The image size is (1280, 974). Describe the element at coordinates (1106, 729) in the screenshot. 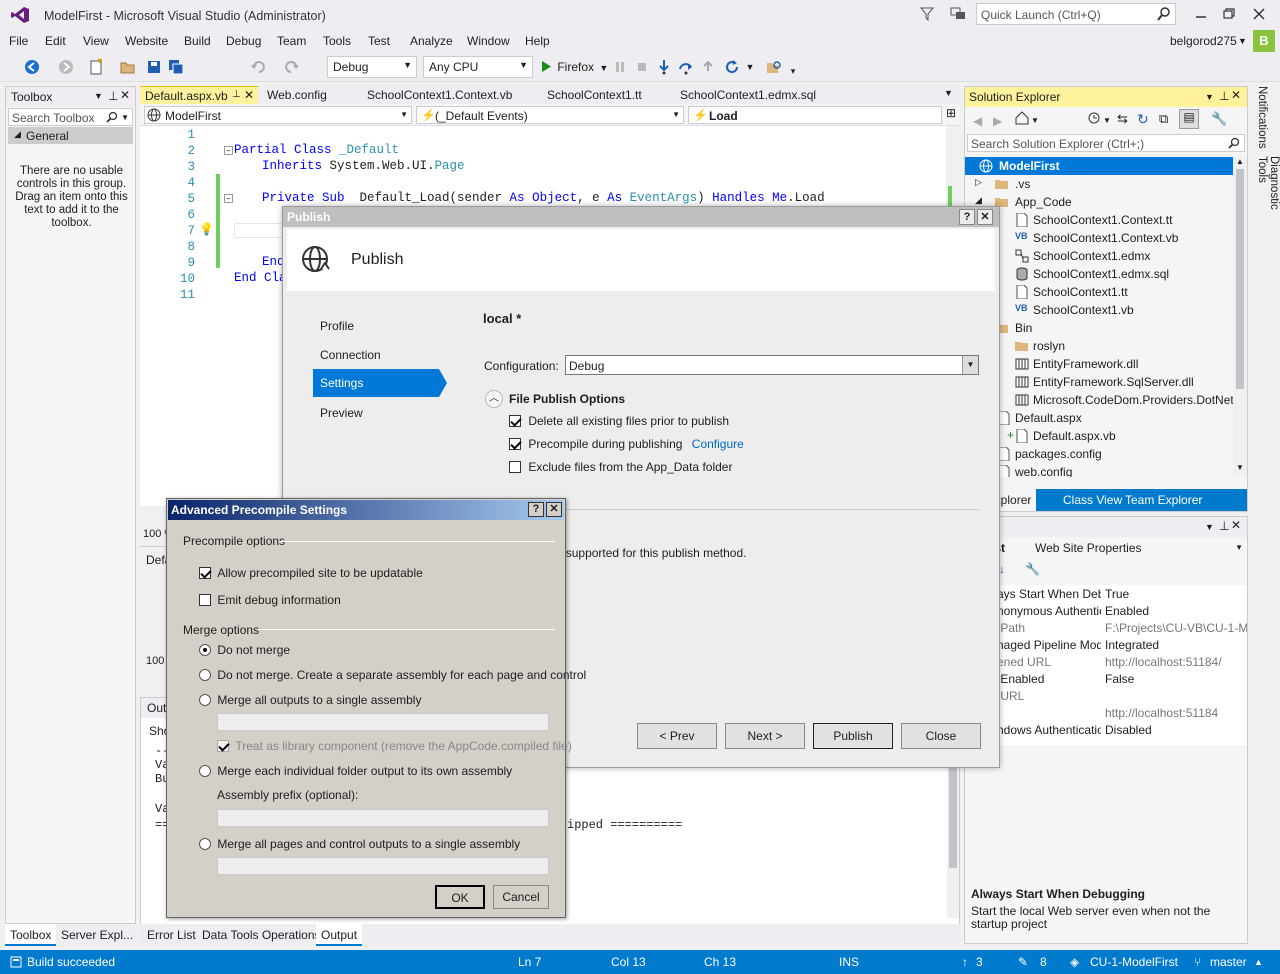

I see `property-row: ndows Authentication Disabled` at that location.